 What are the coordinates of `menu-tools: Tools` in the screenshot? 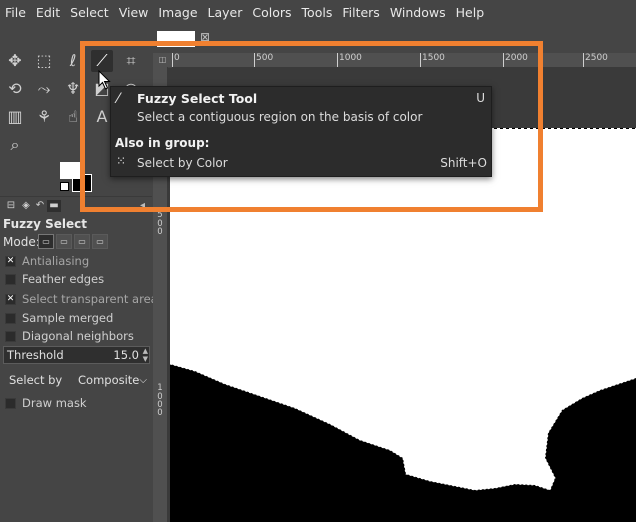 It's located at (317, 13).